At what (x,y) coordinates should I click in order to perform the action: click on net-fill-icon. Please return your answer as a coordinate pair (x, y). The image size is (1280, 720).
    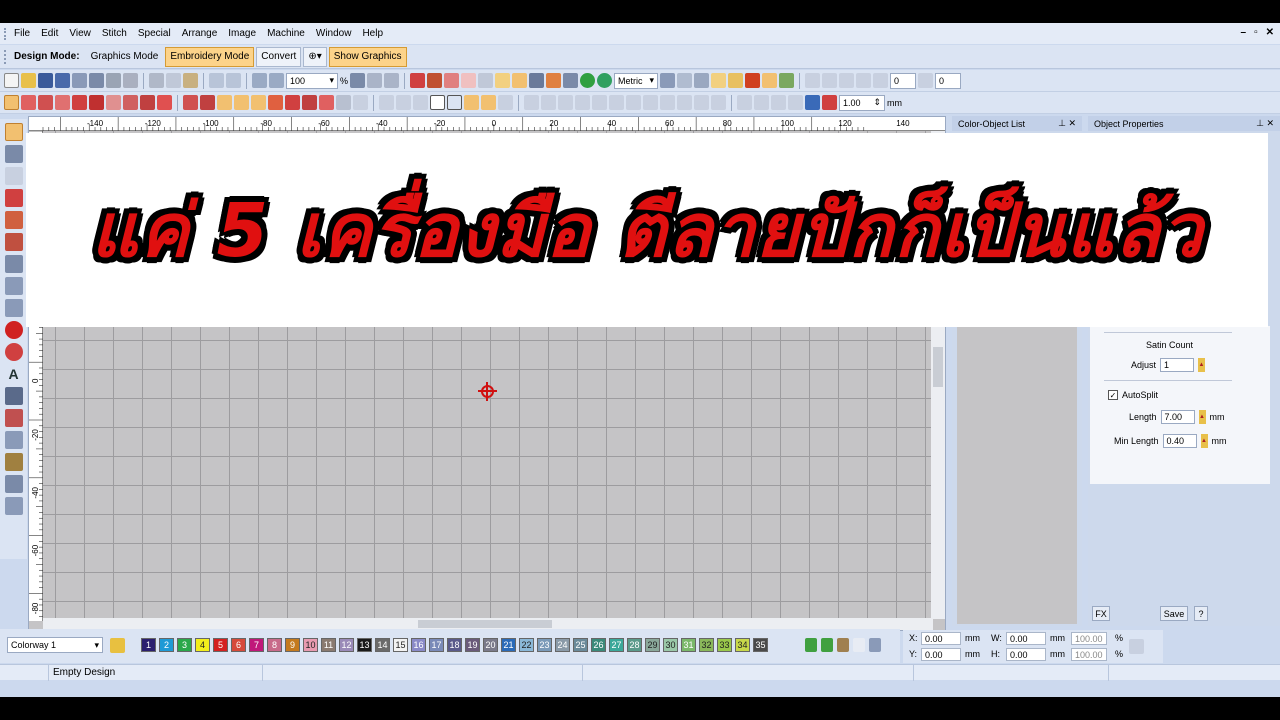
    Looking at the image, I should click on (147, 102).